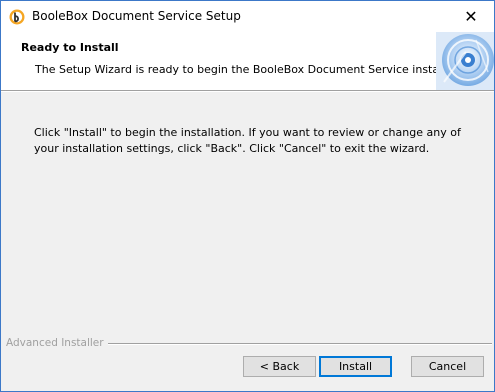 The height and width of the screenshot is (392, 495). I want to click on back-button: < Back, so click(279, 366).